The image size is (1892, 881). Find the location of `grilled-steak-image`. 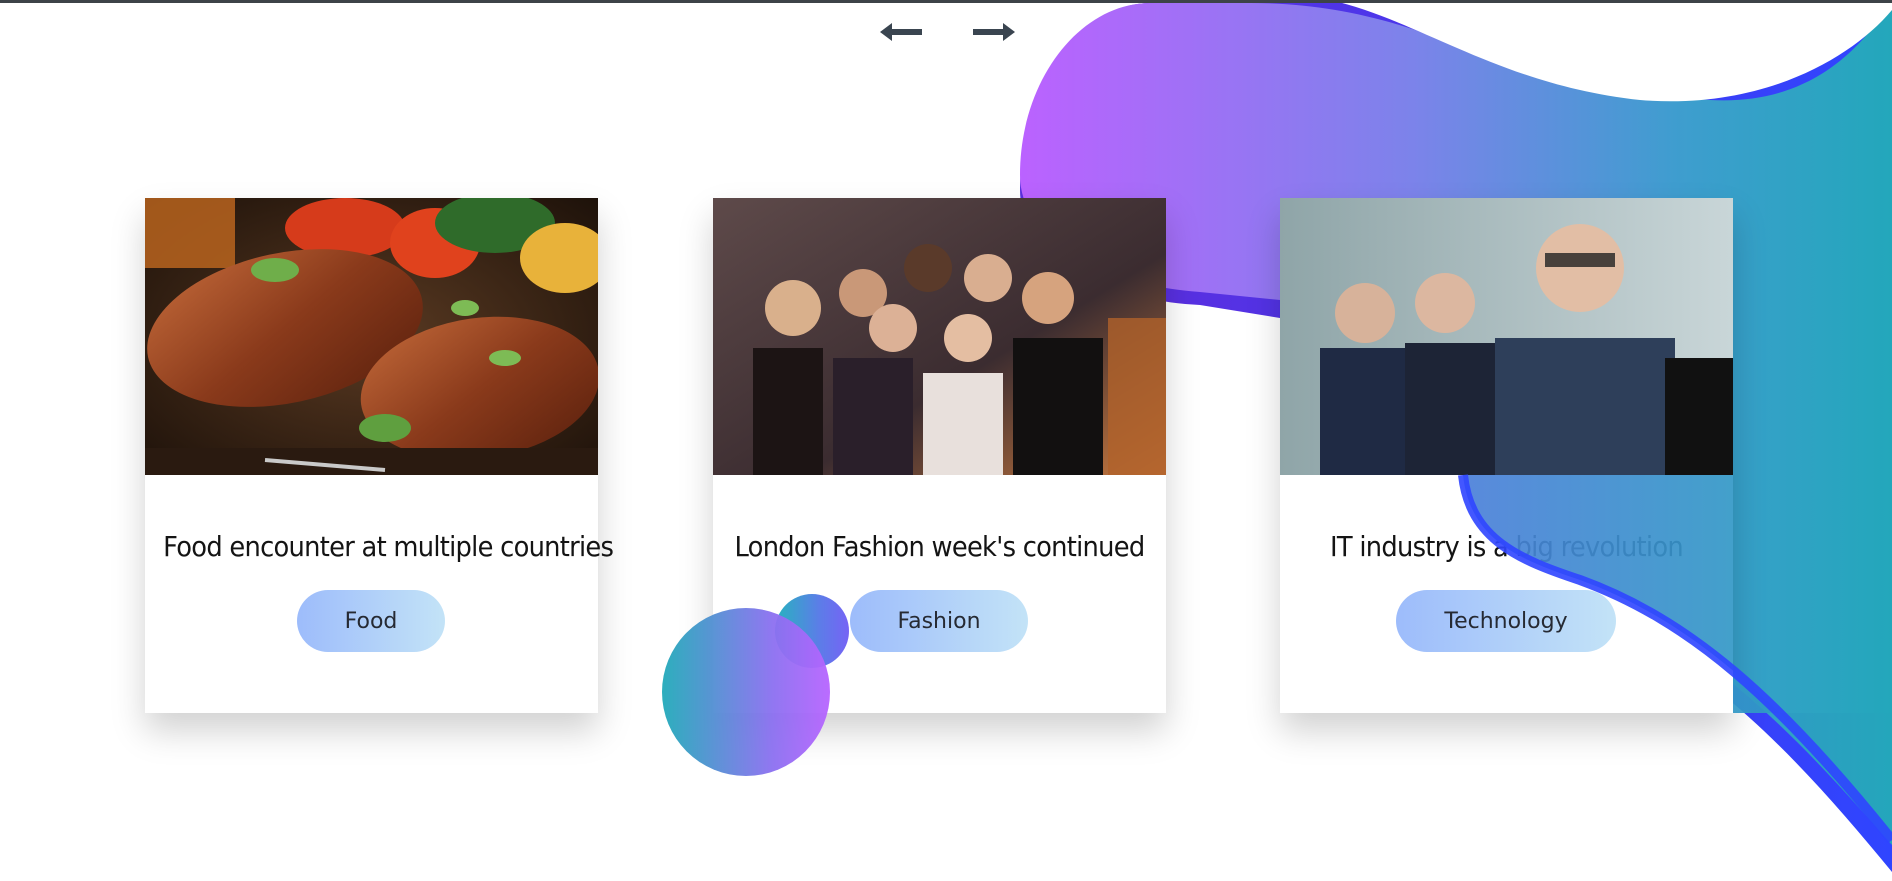

grilled-steak-image is located at coordinates (371, 336).